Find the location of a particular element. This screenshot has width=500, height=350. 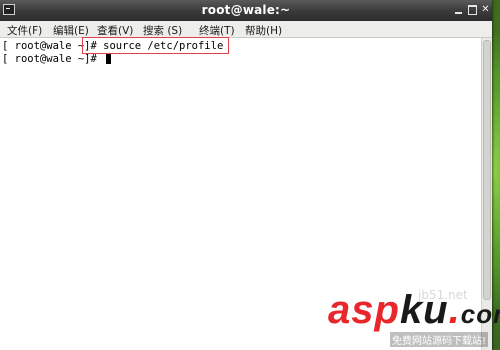

window-title: root@wale:~ is located at coordinates (246, 10).